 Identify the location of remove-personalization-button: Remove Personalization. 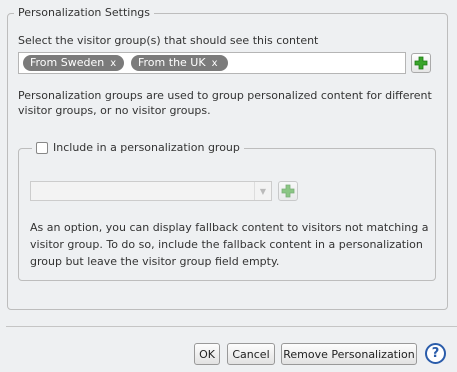
(349, 354).